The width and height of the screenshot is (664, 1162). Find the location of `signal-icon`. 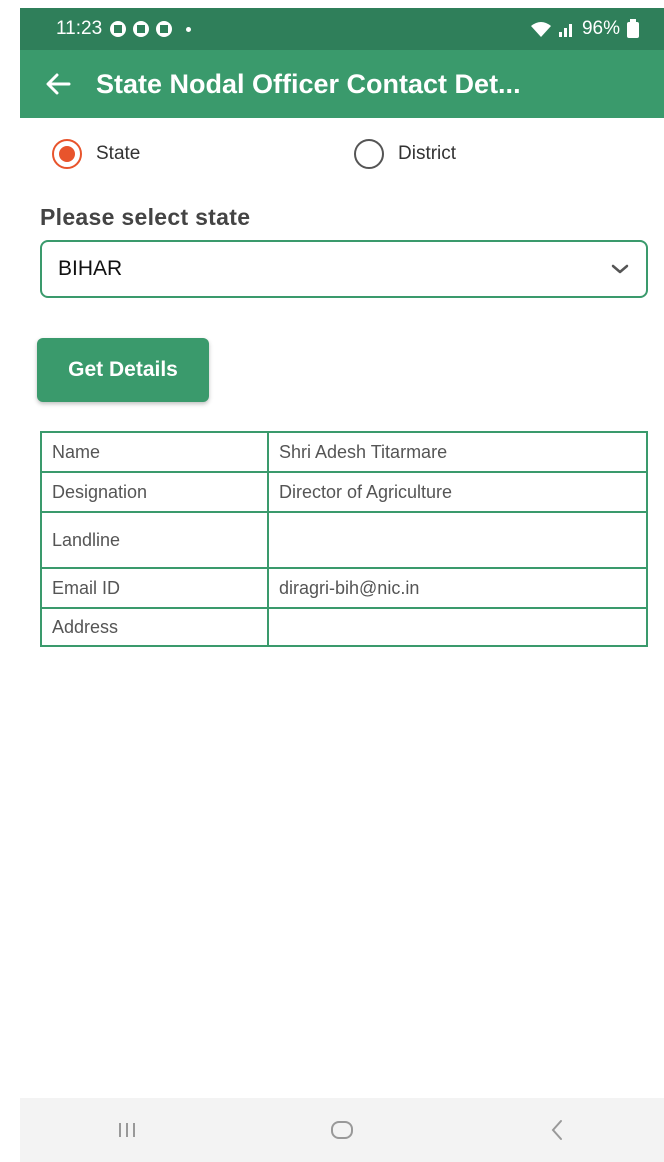

signal-icon is located at coordinates (565, 30).